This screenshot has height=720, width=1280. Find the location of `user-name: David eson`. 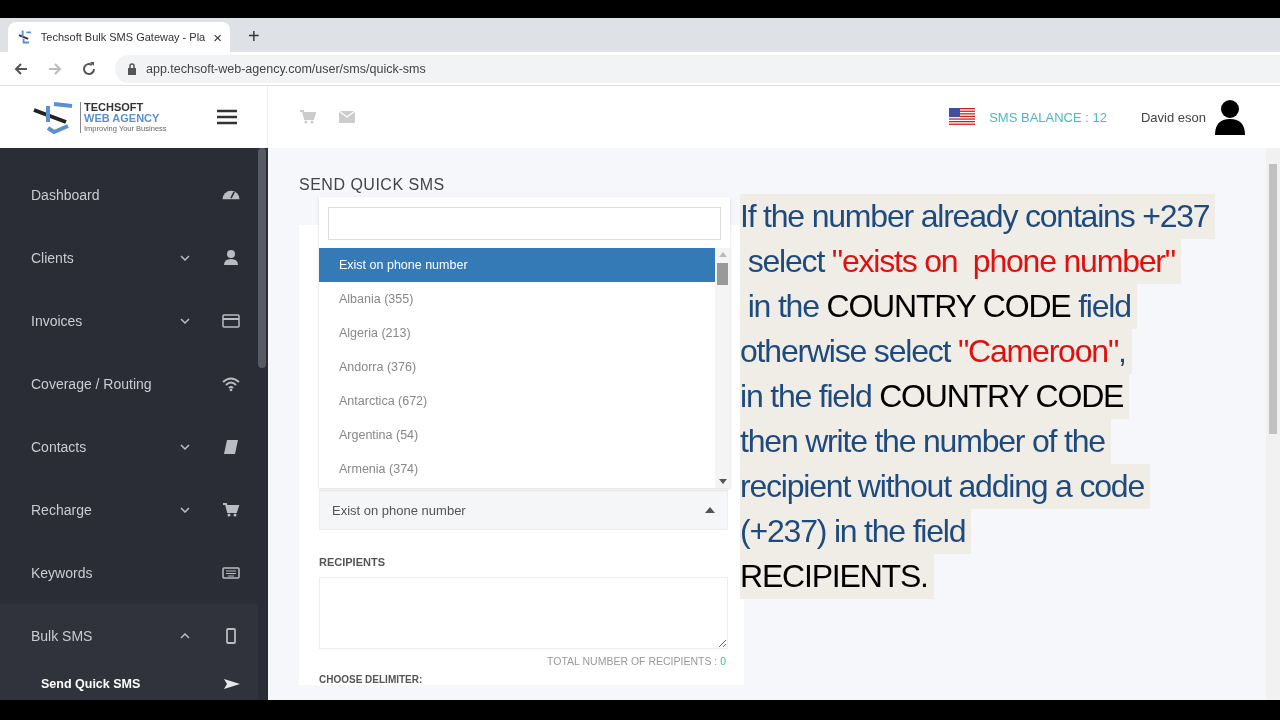

user-name: David eson is located at coordinates (1173, 117).